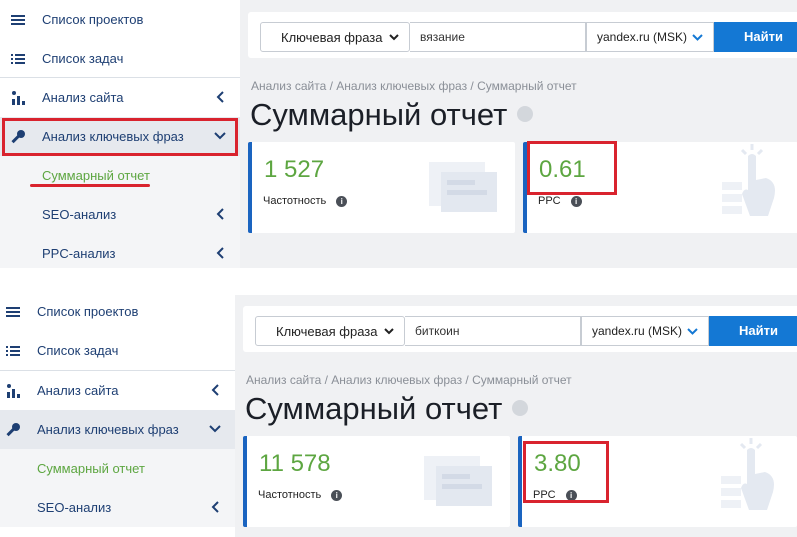  I want to click on sidebar-item-keyword-analysis: Анализ ключевых фраз, so click(117, 429).